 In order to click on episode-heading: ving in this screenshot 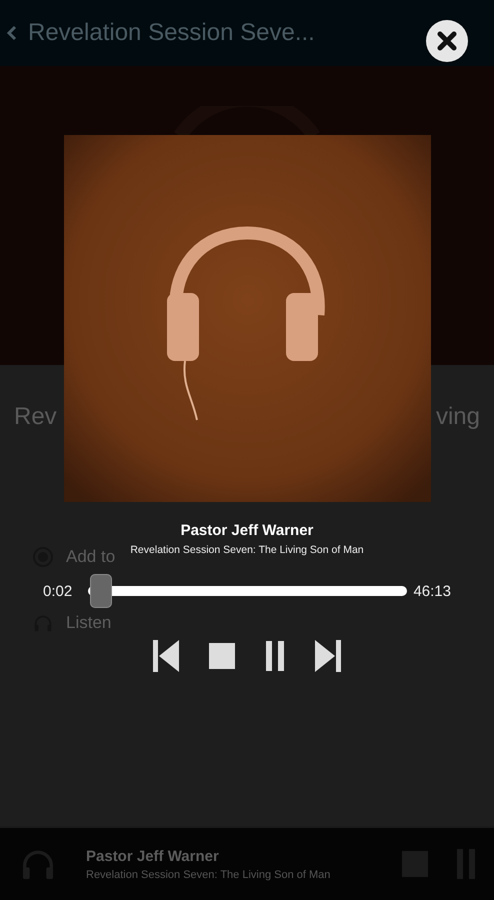, I will do `click(458, 417)`.